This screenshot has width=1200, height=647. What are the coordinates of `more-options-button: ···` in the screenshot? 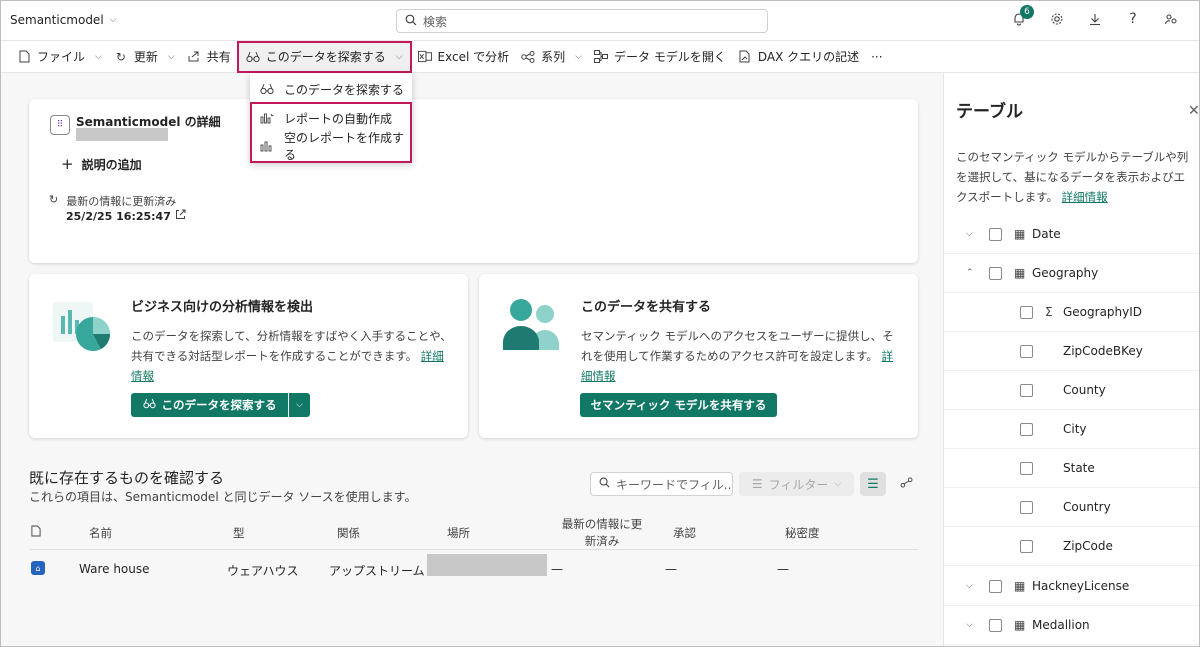 It's located at (876, 57).